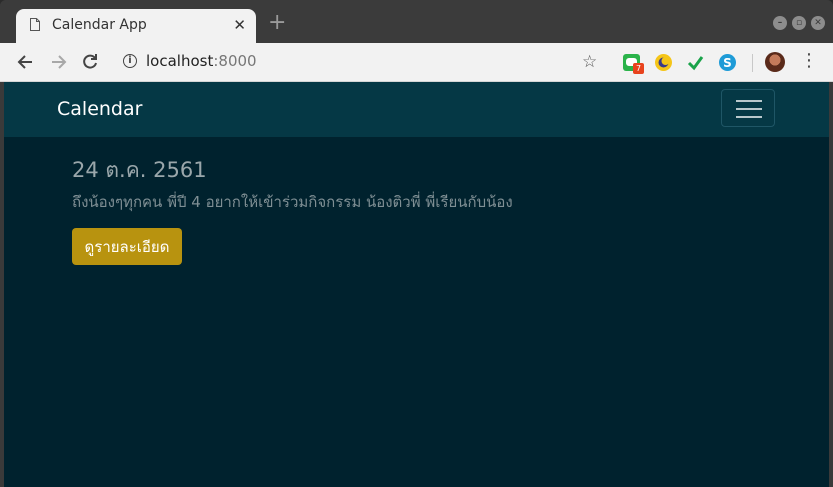  I want to click on navbar-toggler-button, so click(748, 108).